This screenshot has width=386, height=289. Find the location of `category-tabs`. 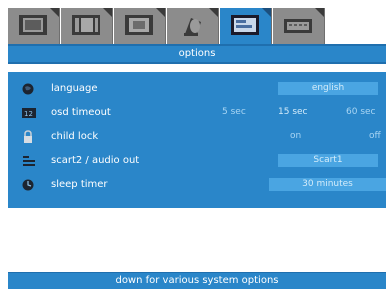

category-tabs is located at coordinates (197, 26).